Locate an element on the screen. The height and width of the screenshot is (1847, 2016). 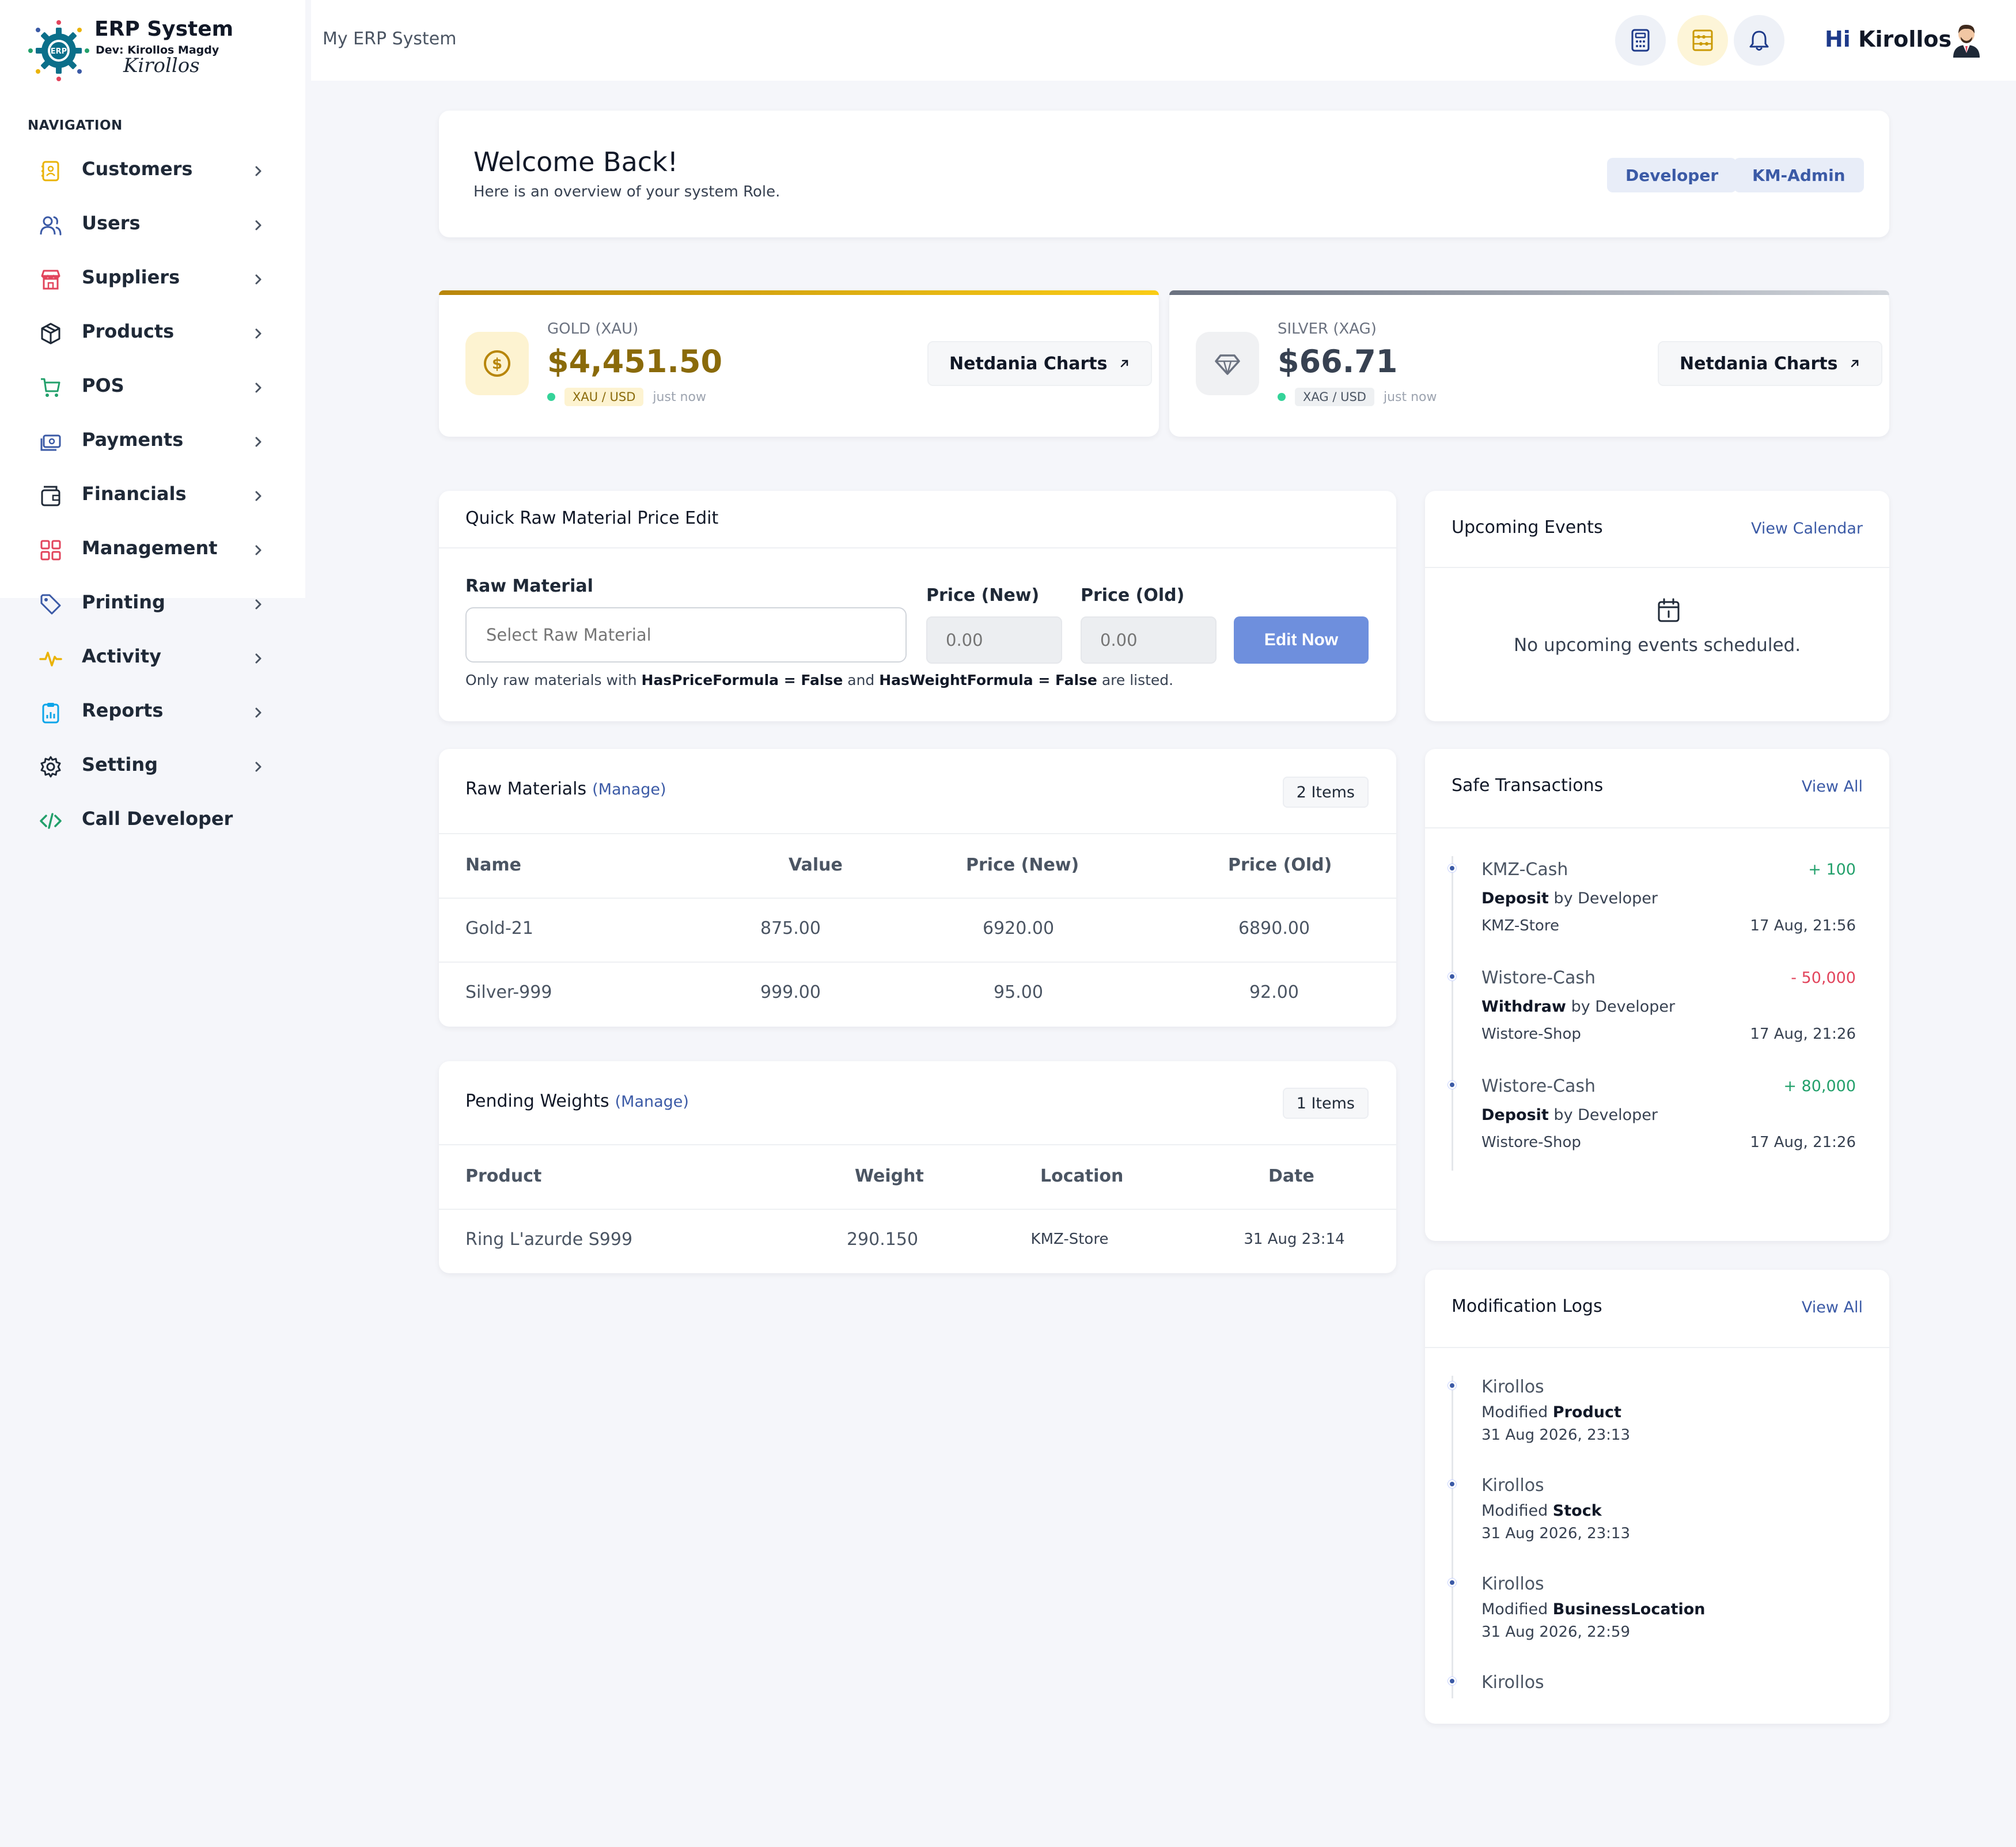
contacts-icon is located at coordinates (50, 171).